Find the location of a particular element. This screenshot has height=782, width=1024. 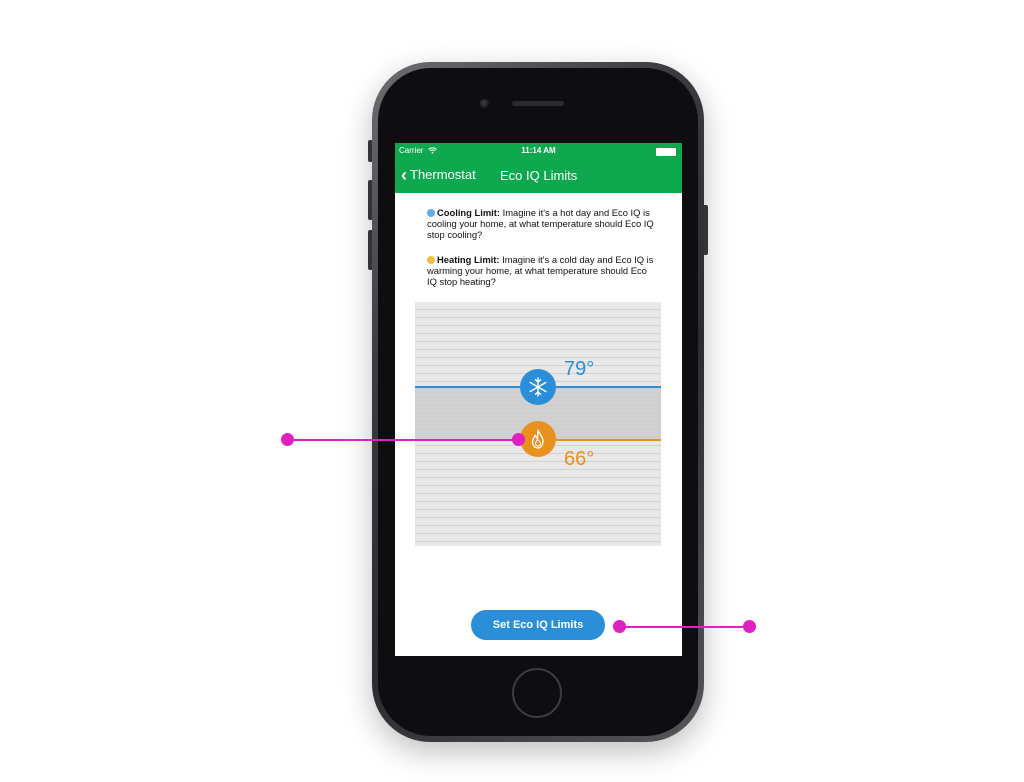

callout-dot-slider-start is located at coordinates (287, 439).